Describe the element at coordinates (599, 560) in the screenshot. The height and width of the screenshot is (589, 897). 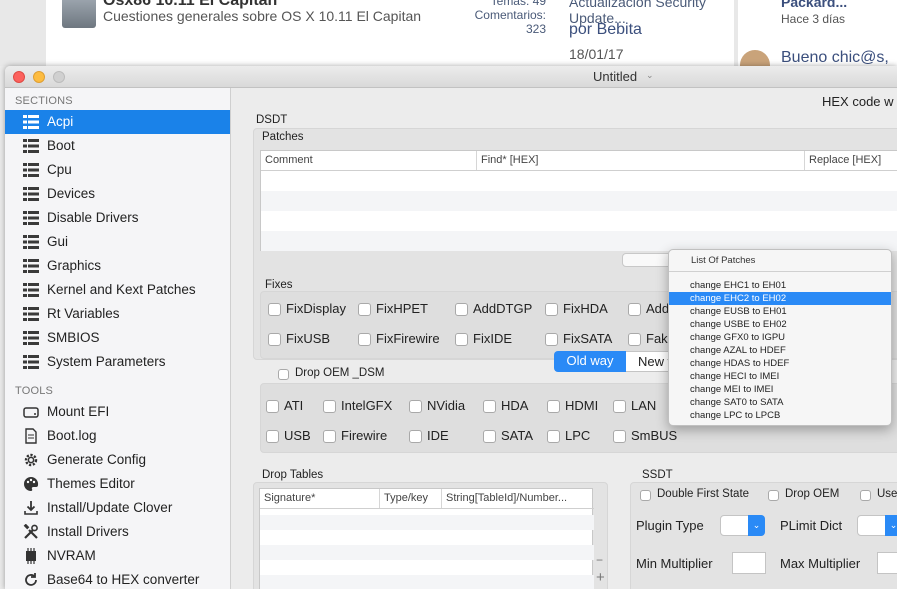
I see `remove-row-button: −` at that location.